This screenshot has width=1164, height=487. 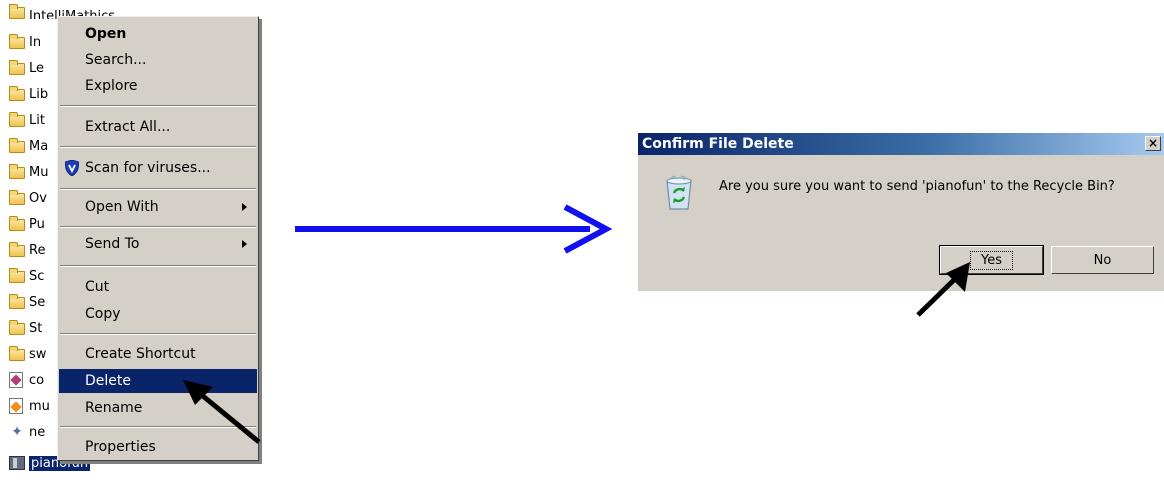 I want to click on pointer-arrow-delete, so click(x=222, y=412).